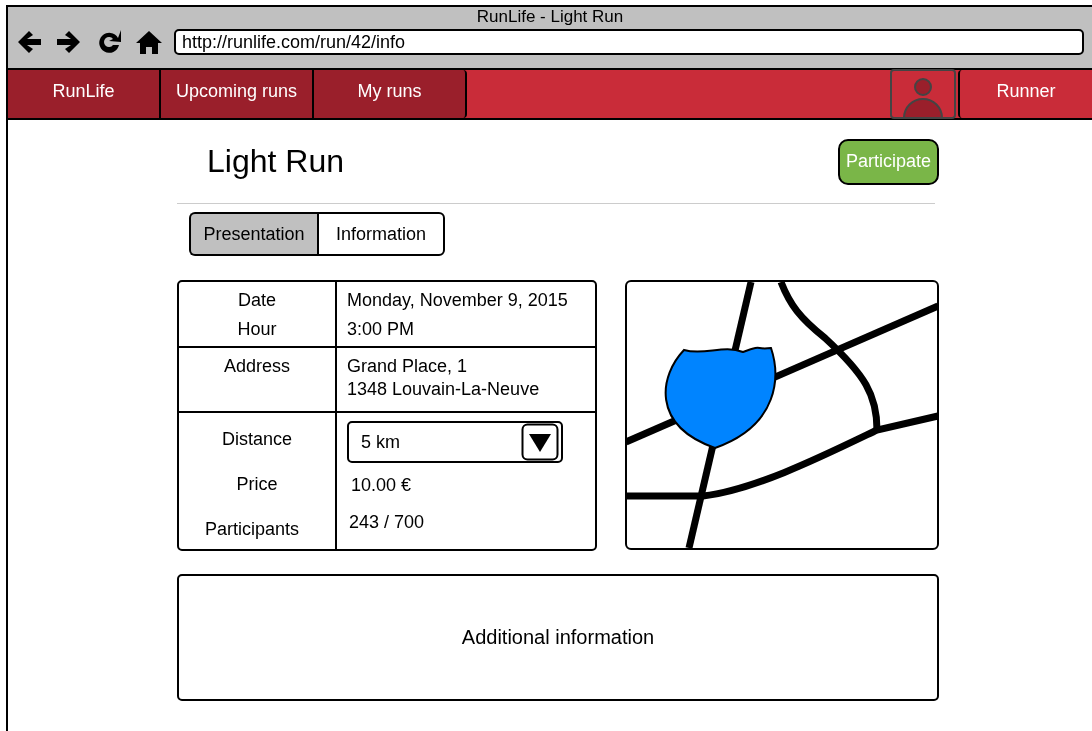 Image resolution: width=1092 pixels, height=731 pixels. I want to click on field-label: Price, so click(257, 484).